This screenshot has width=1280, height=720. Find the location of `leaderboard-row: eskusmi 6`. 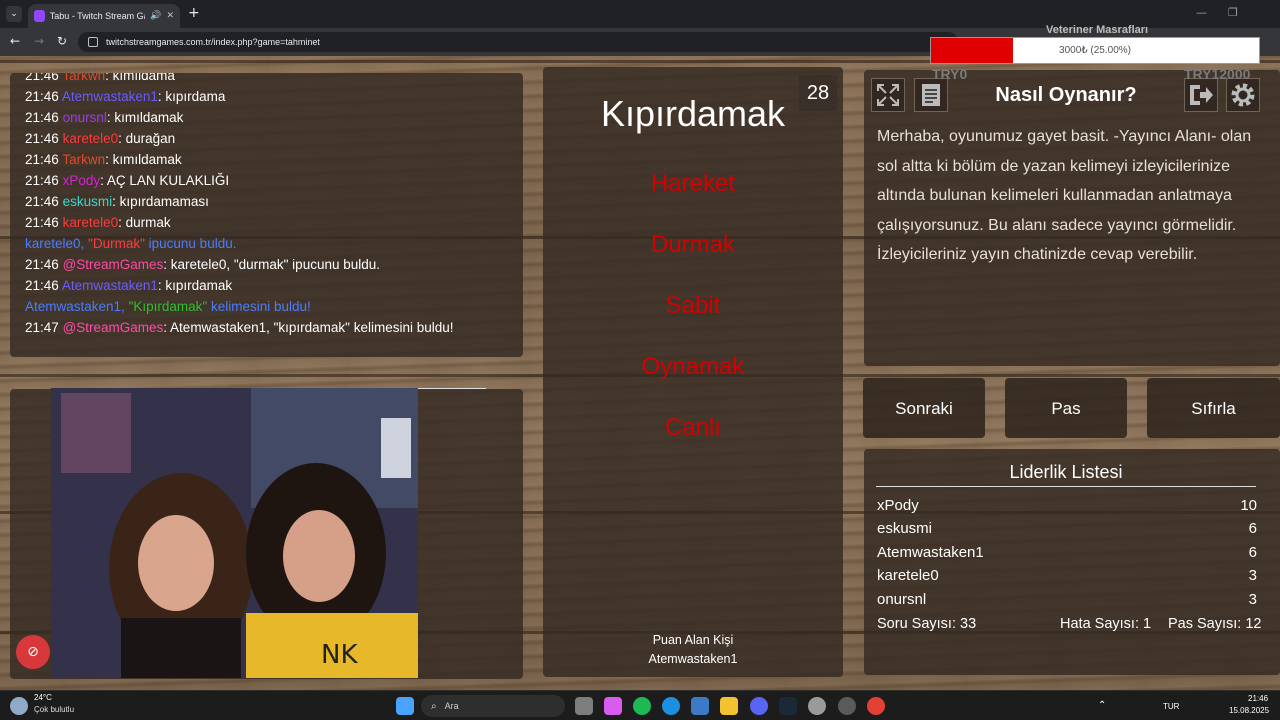

leaderboard-row: eskusmi 6 is located at coordinates (1067, 530).